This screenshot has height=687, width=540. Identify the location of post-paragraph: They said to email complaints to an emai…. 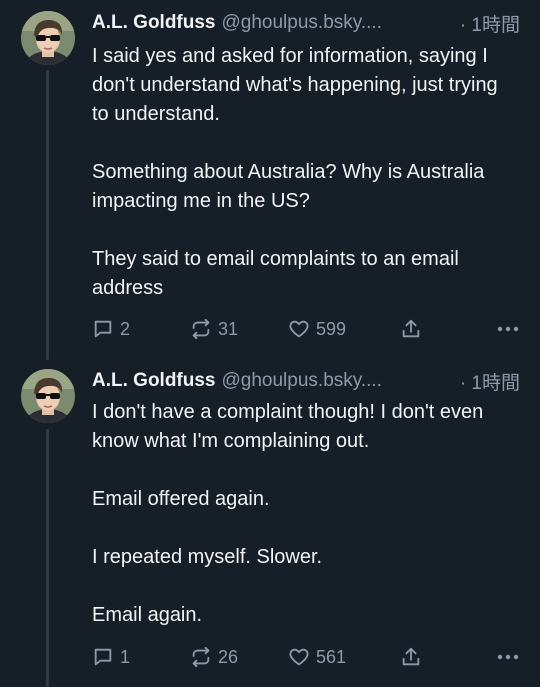
(275, 273).